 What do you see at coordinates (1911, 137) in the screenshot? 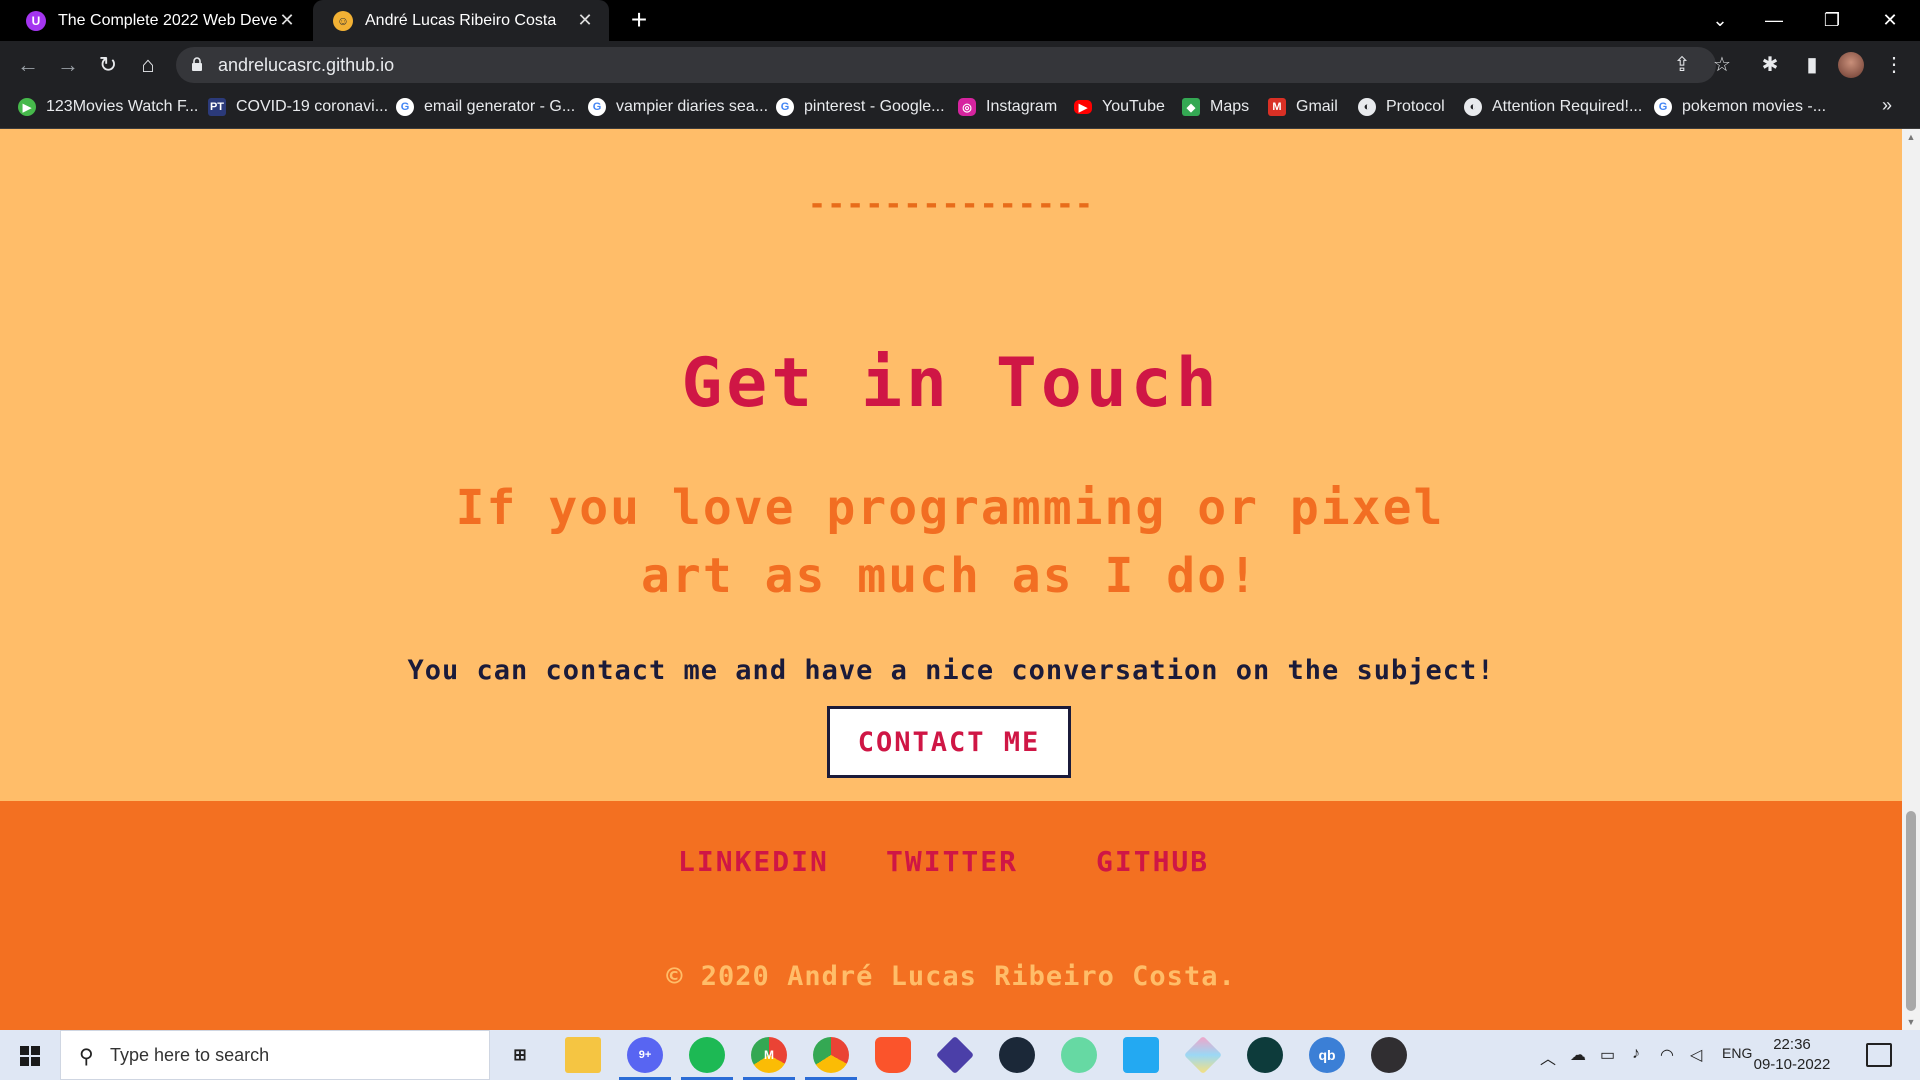
I see `scroll-up-icon: ▲` at bounding box center [1911, 137].